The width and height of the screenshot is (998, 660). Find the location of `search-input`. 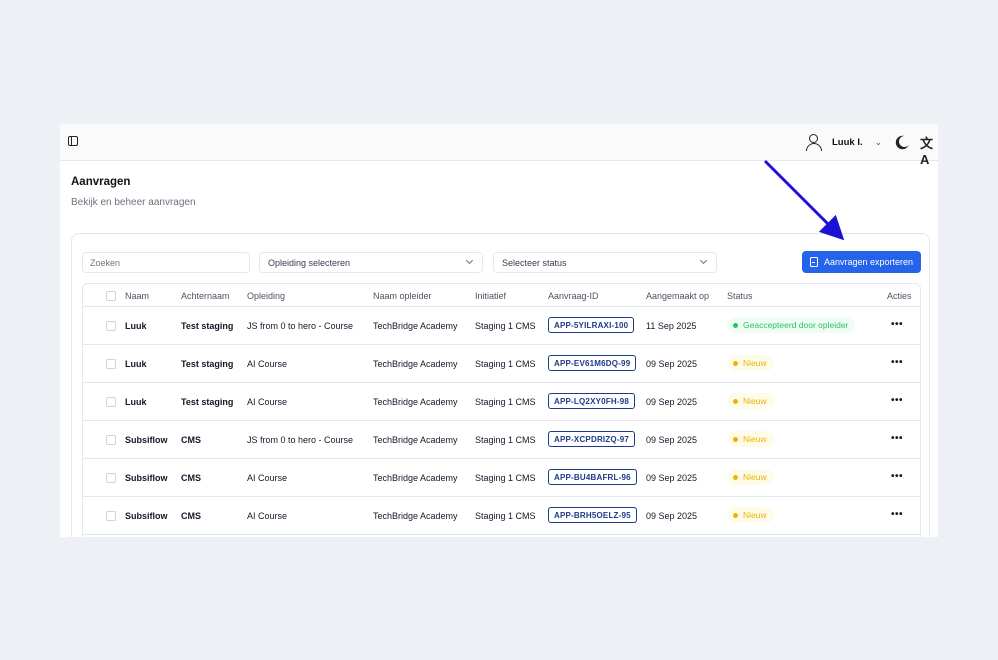

search-input is located at coordinates (166, 262).